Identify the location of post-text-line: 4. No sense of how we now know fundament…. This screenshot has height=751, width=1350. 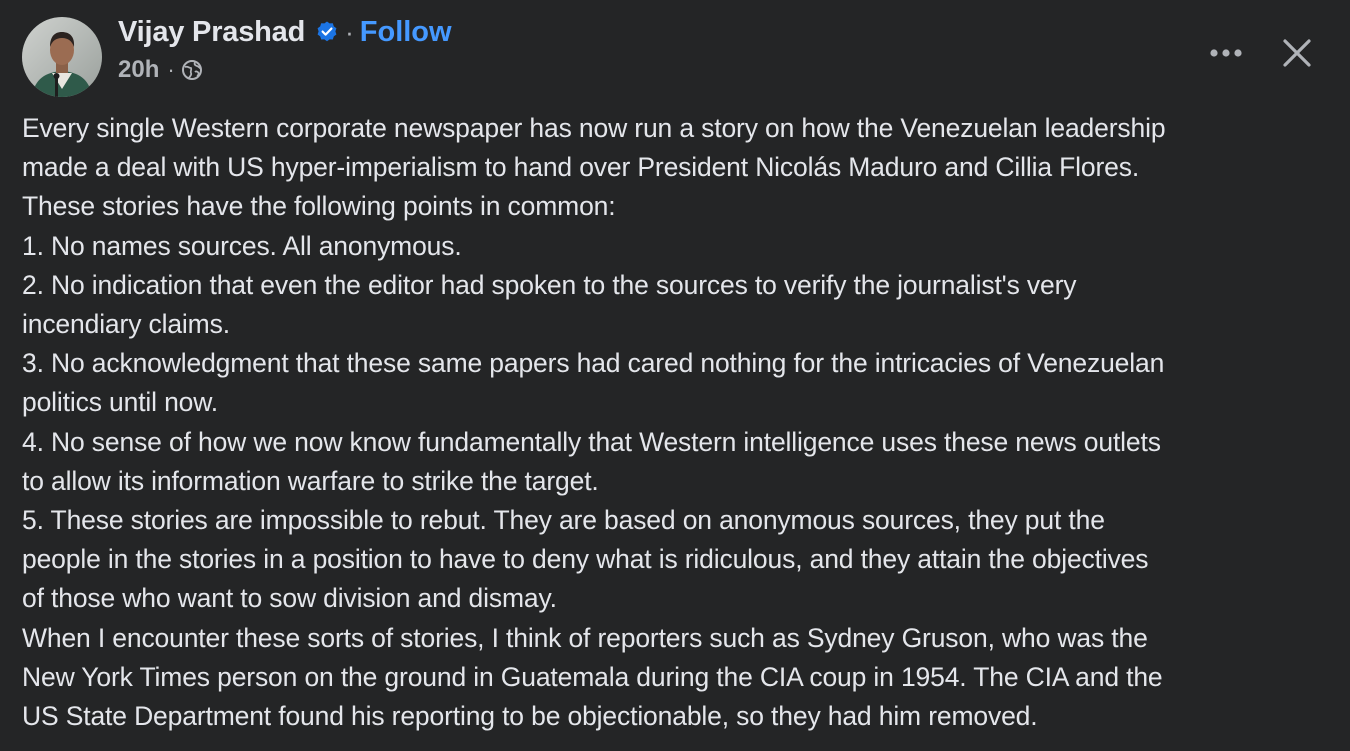
(591, 441).